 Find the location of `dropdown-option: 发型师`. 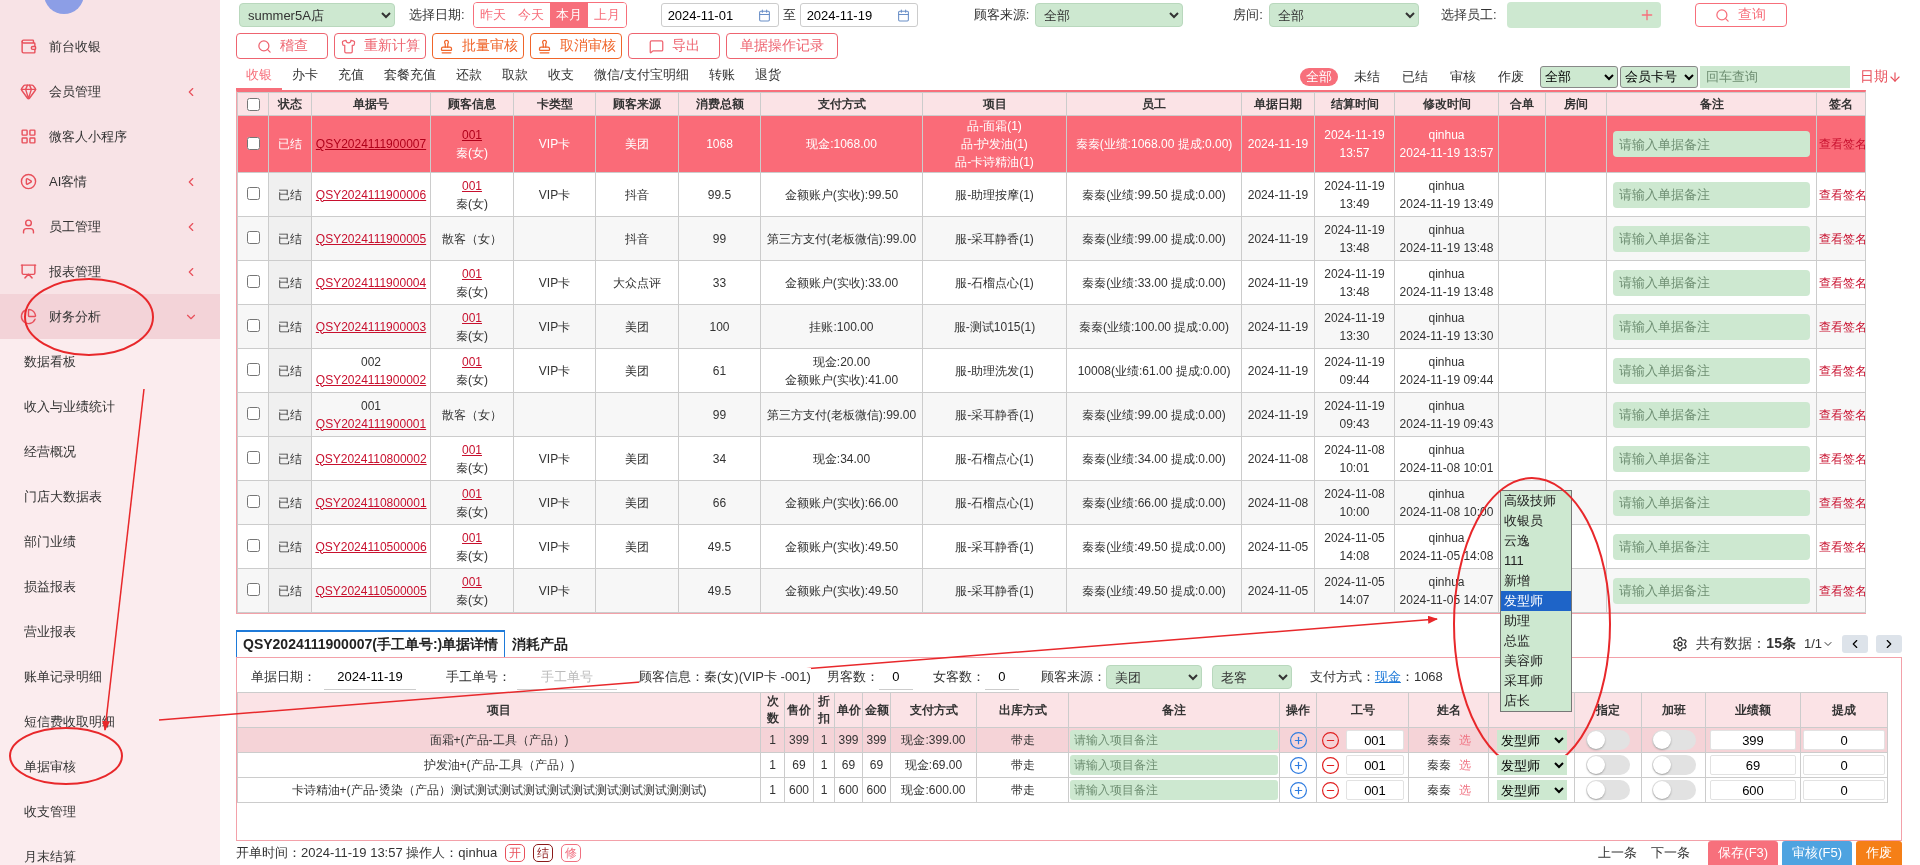

dropdown-option: 发型师 is located at coordinates (1536, 601).